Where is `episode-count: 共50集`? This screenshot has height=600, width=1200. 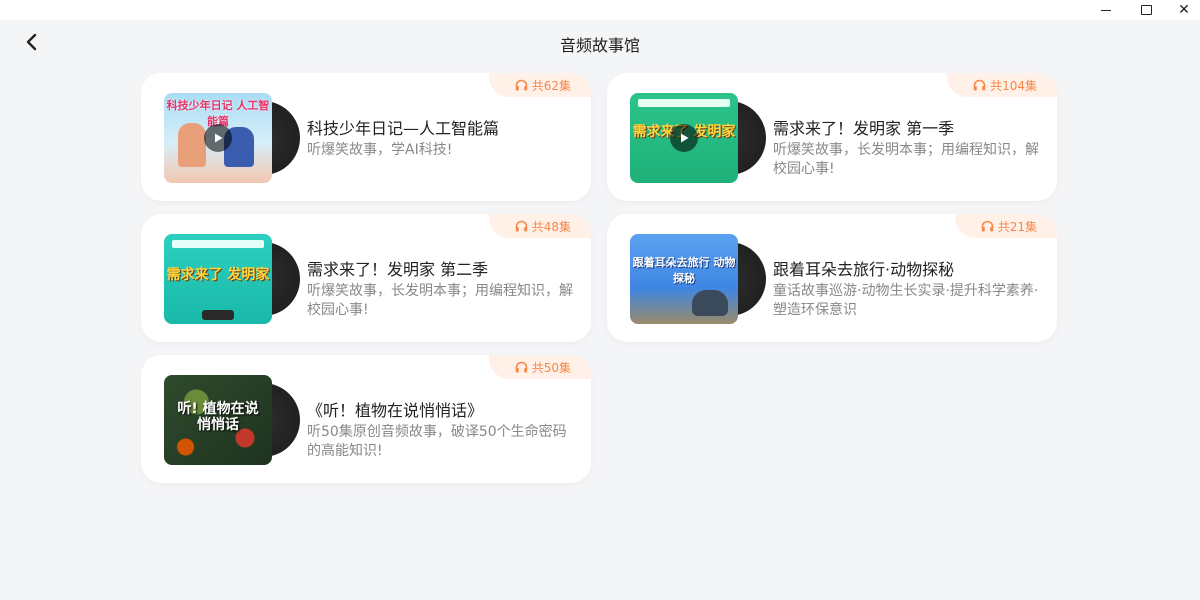 episode-count: 共50集 is located at coordinates (551, 367).